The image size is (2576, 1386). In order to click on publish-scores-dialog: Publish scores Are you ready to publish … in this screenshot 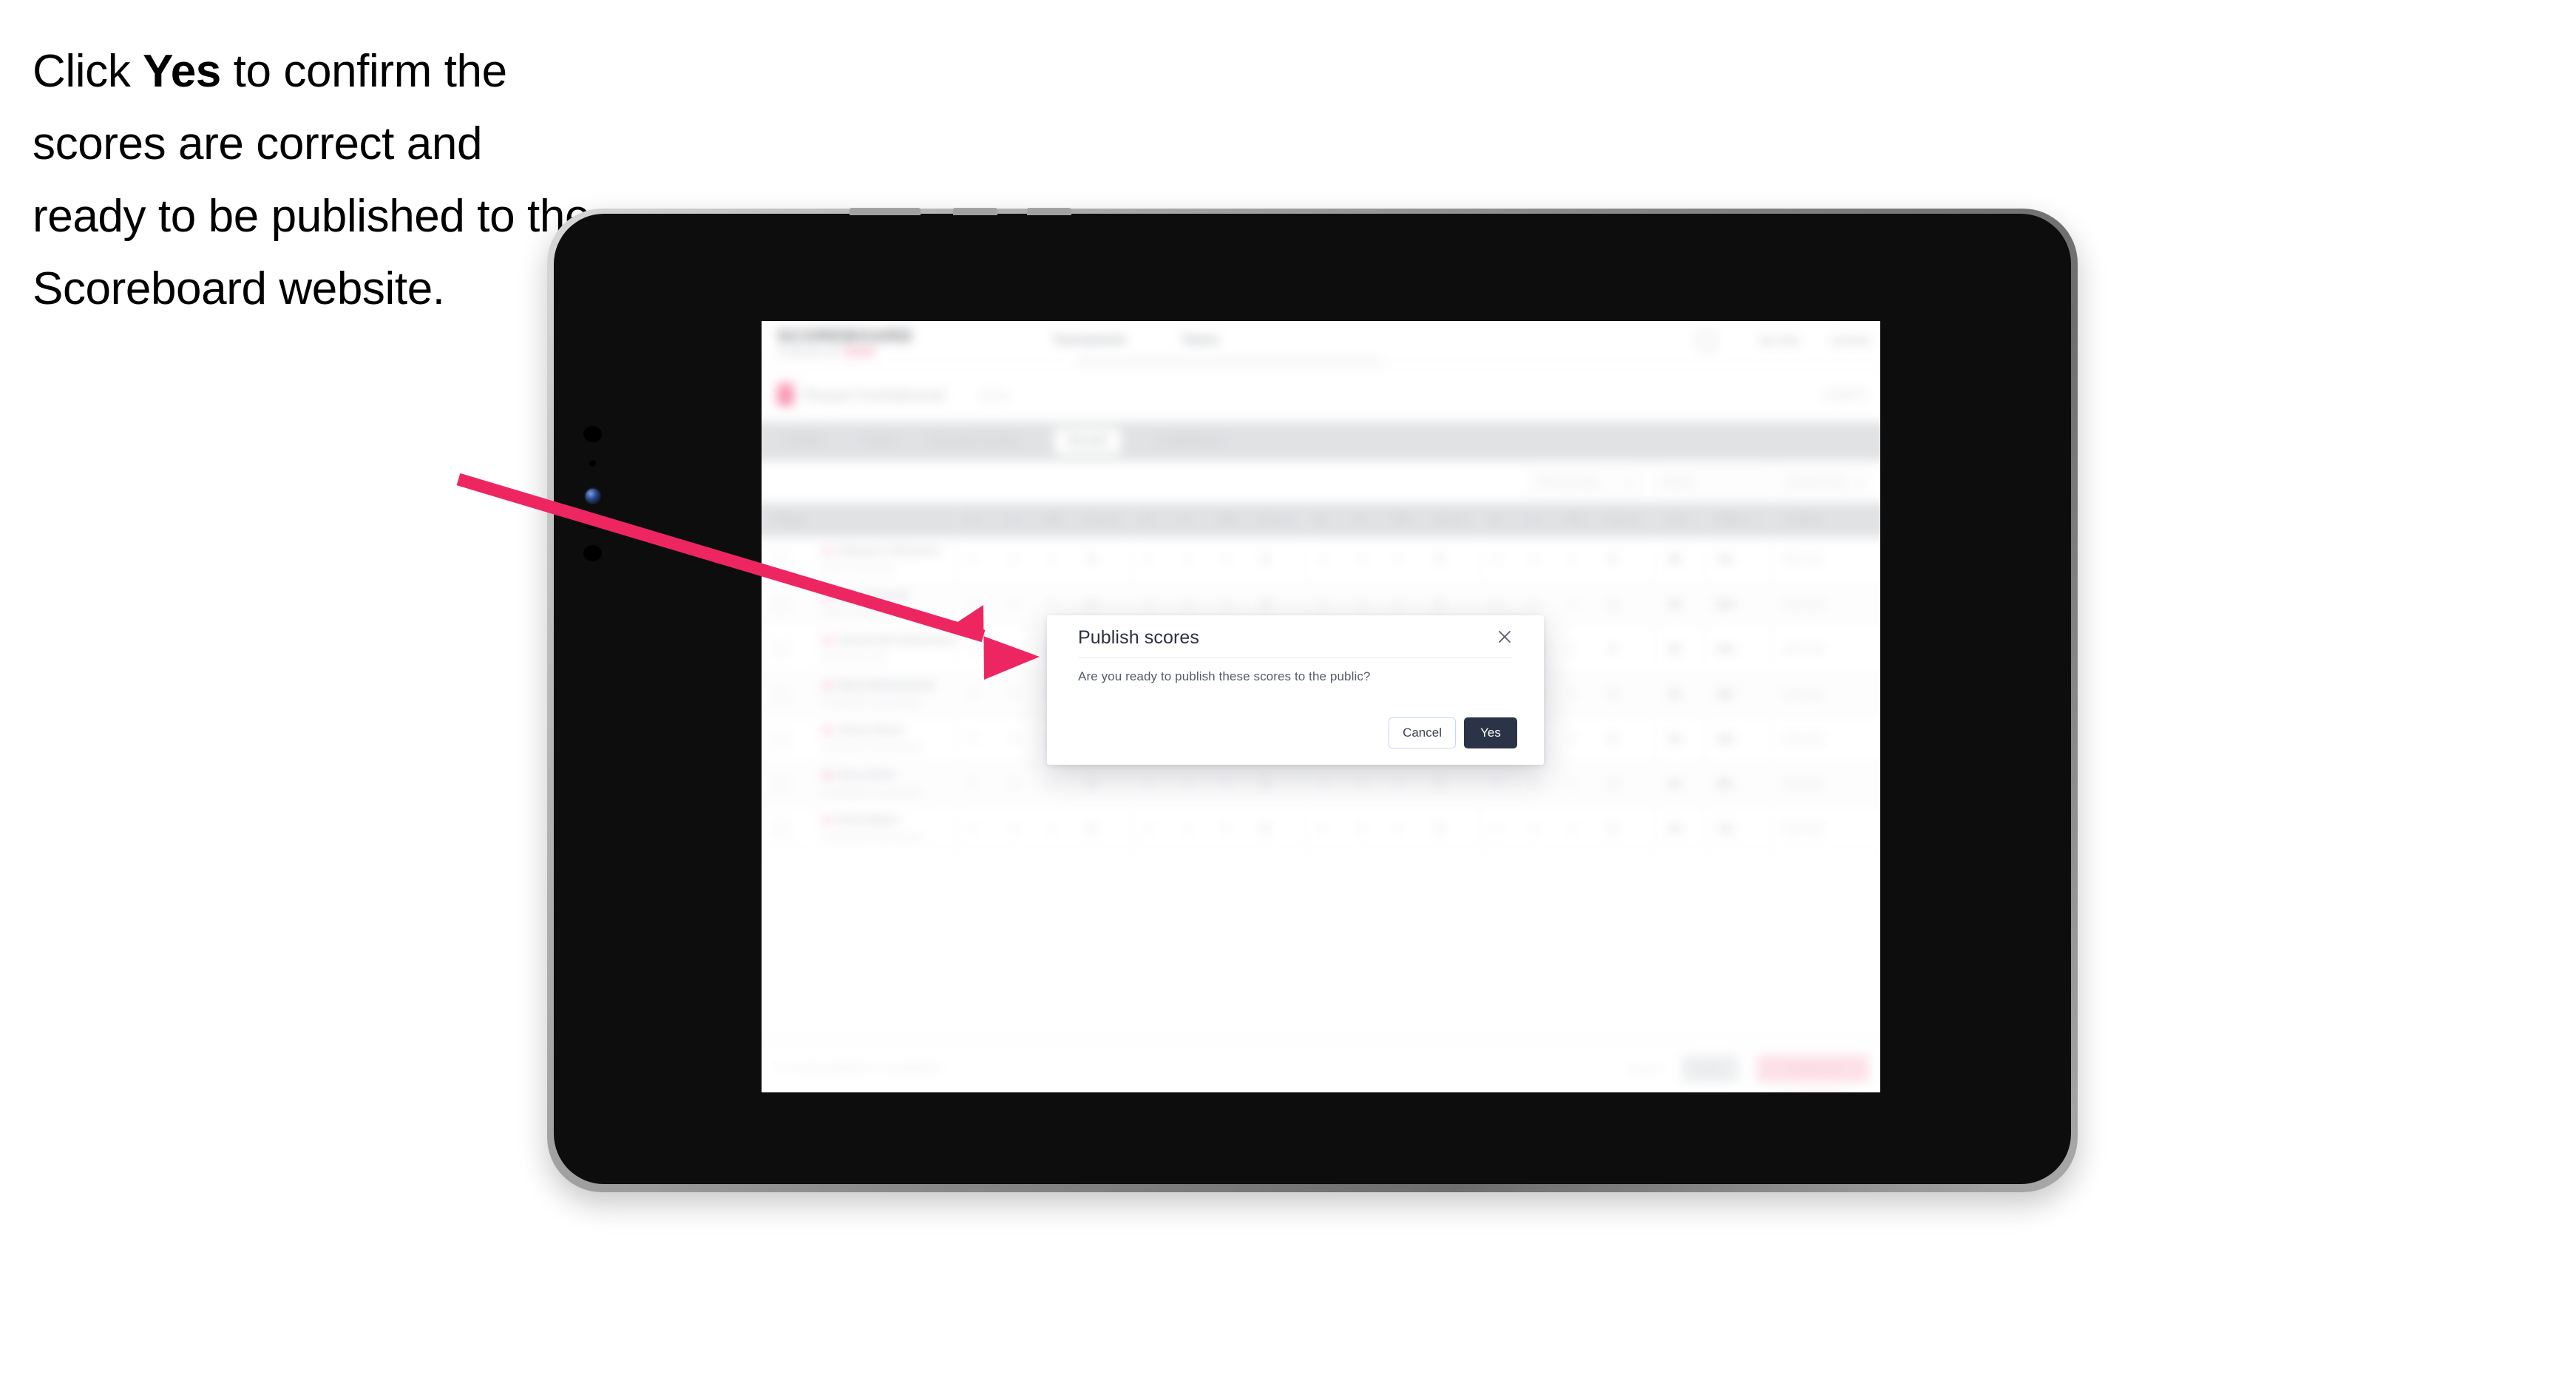, I will do `click(1295, 690)`.